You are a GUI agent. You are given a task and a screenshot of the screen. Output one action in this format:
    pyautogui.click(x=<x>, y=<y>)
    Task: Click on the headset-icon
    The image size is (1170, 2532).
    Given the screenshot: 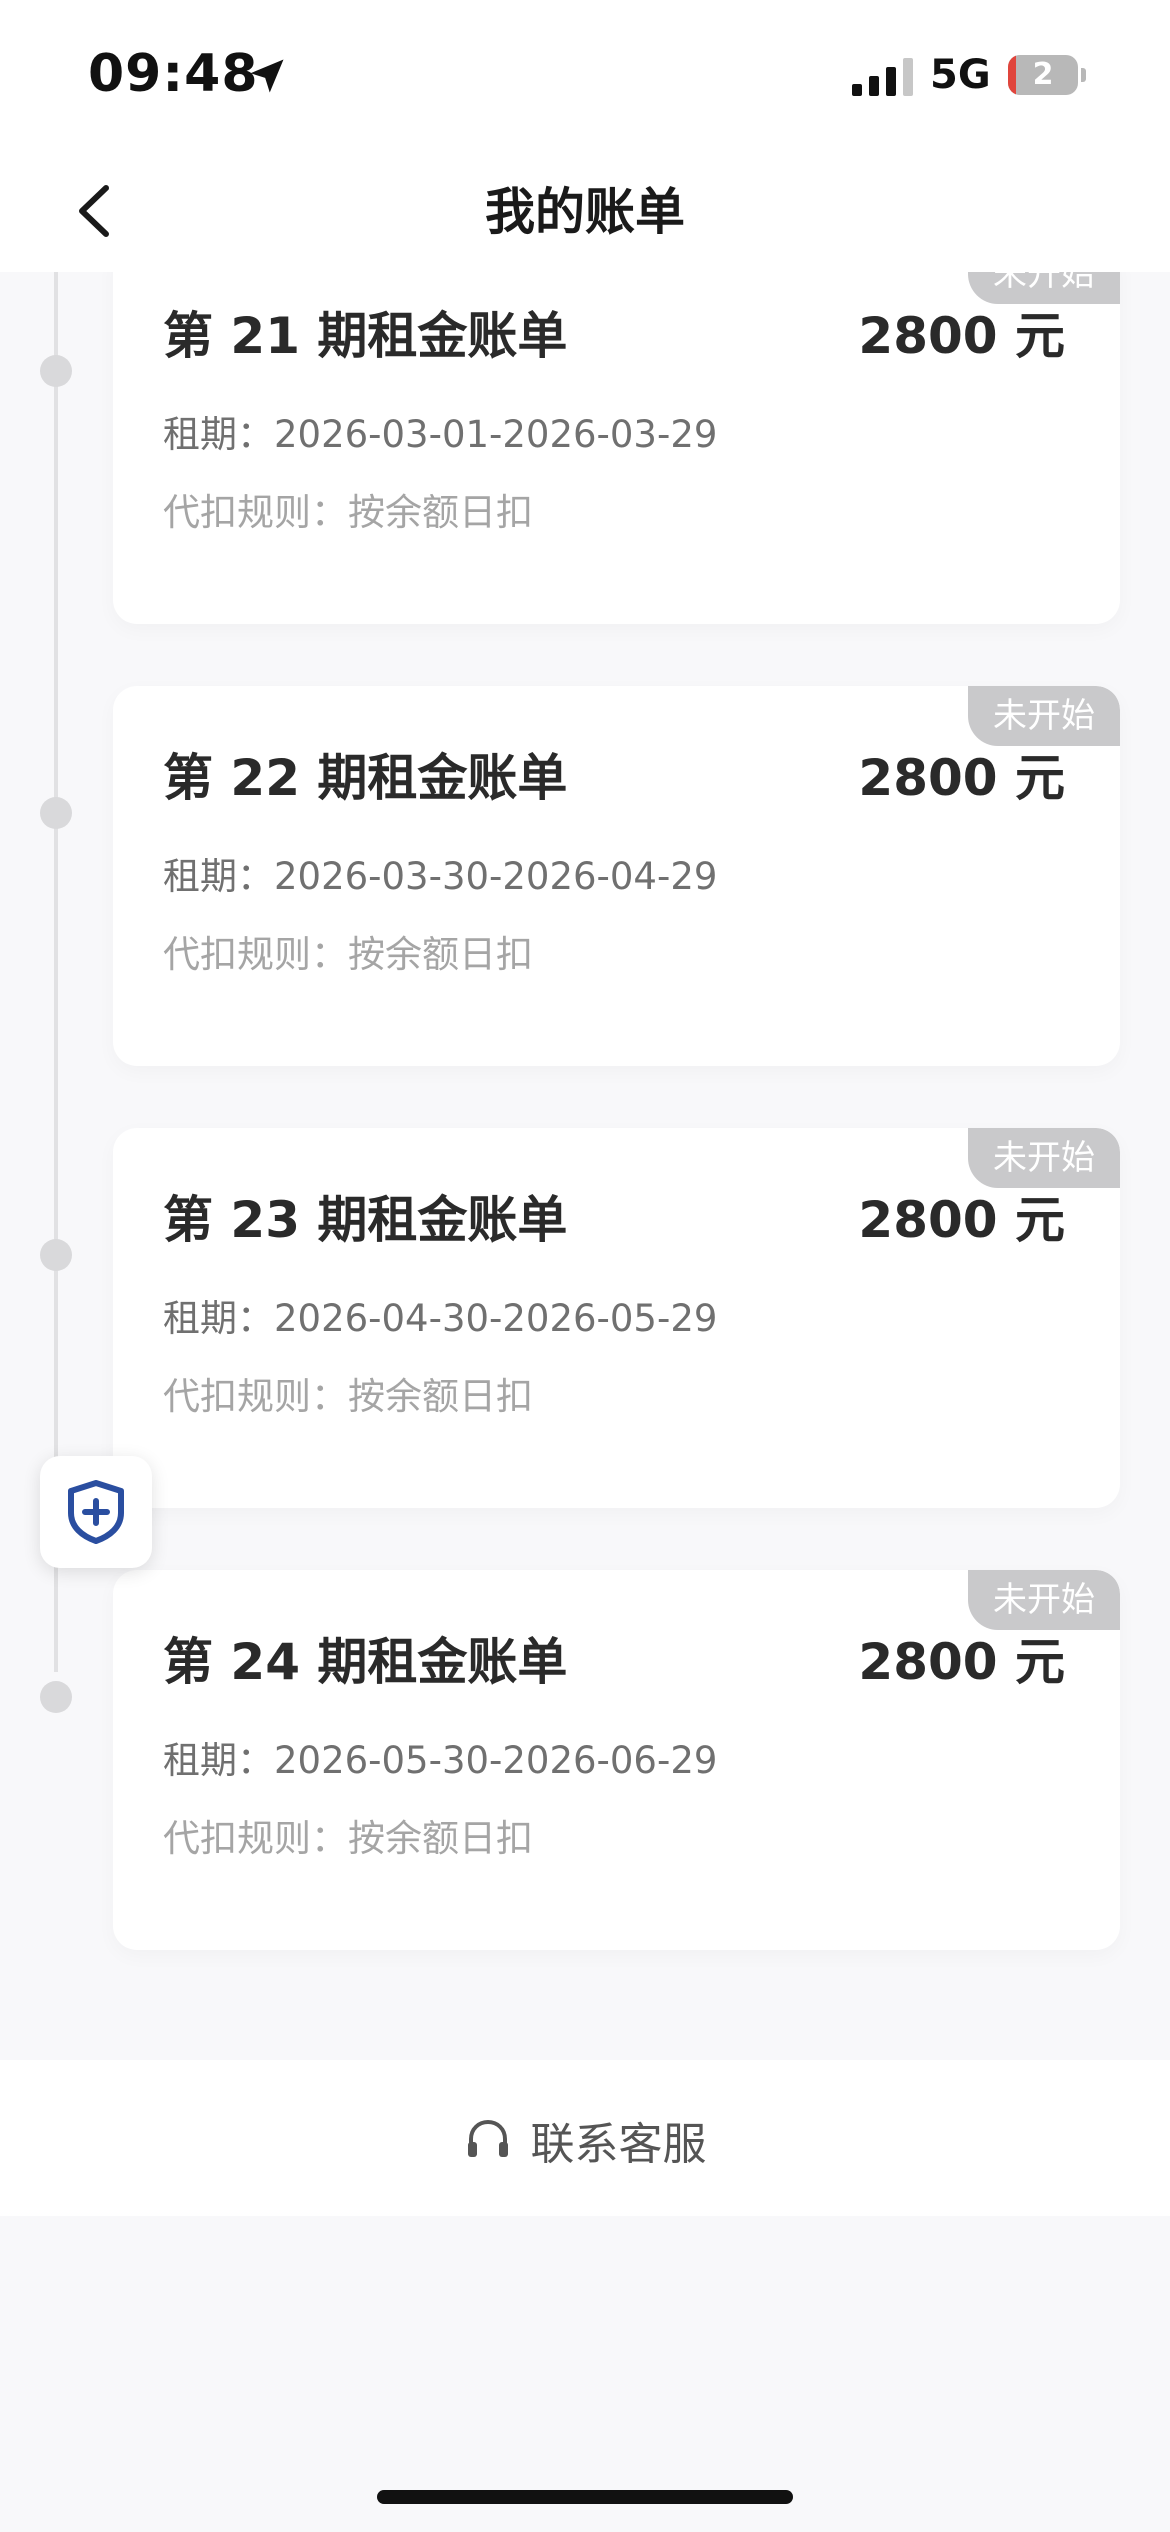 What is the action you would take?
    pyautogui.click(x=488, y=2138)
    